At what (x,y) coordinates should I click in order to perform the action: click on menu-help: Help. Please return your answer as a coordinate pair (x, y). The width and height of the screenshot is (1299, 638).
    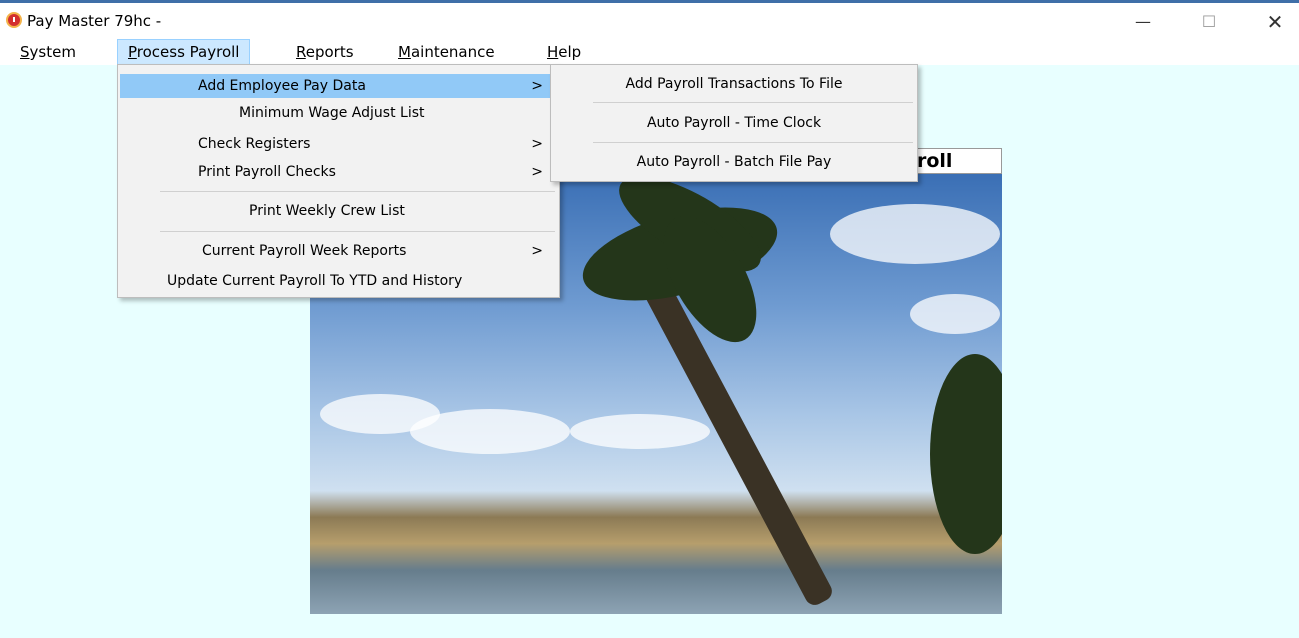
    Looking at the image, I should click on (564, 52).